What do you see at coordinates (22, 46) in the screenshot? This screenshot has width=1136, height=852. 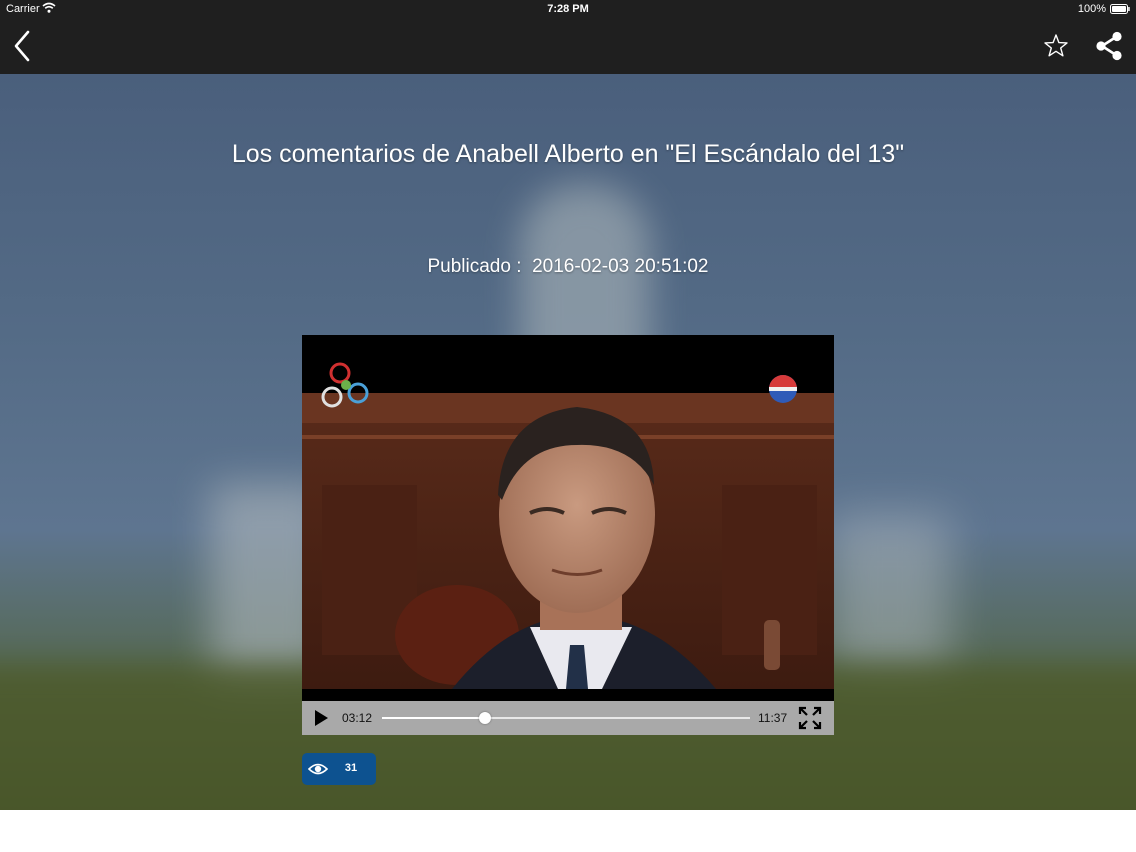 I see `back-button` at bounding box center [22, 46].